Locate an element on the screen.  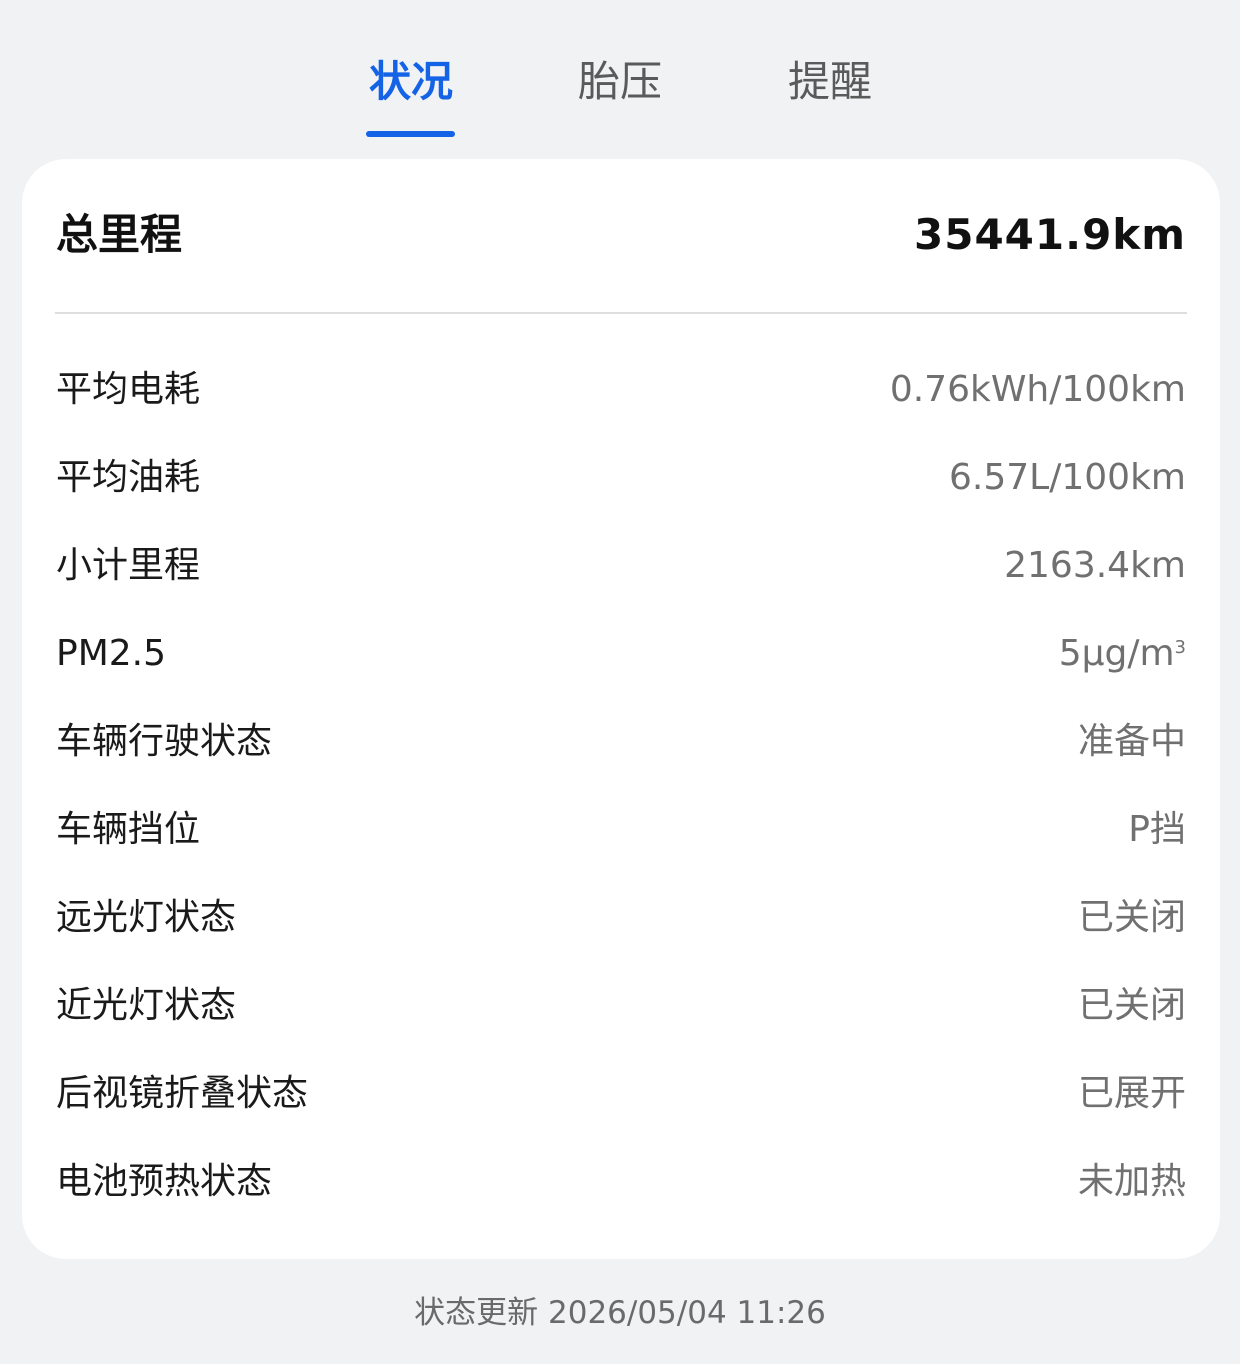
row-label: 远光灯状态 is located at coordinates (146, 917).